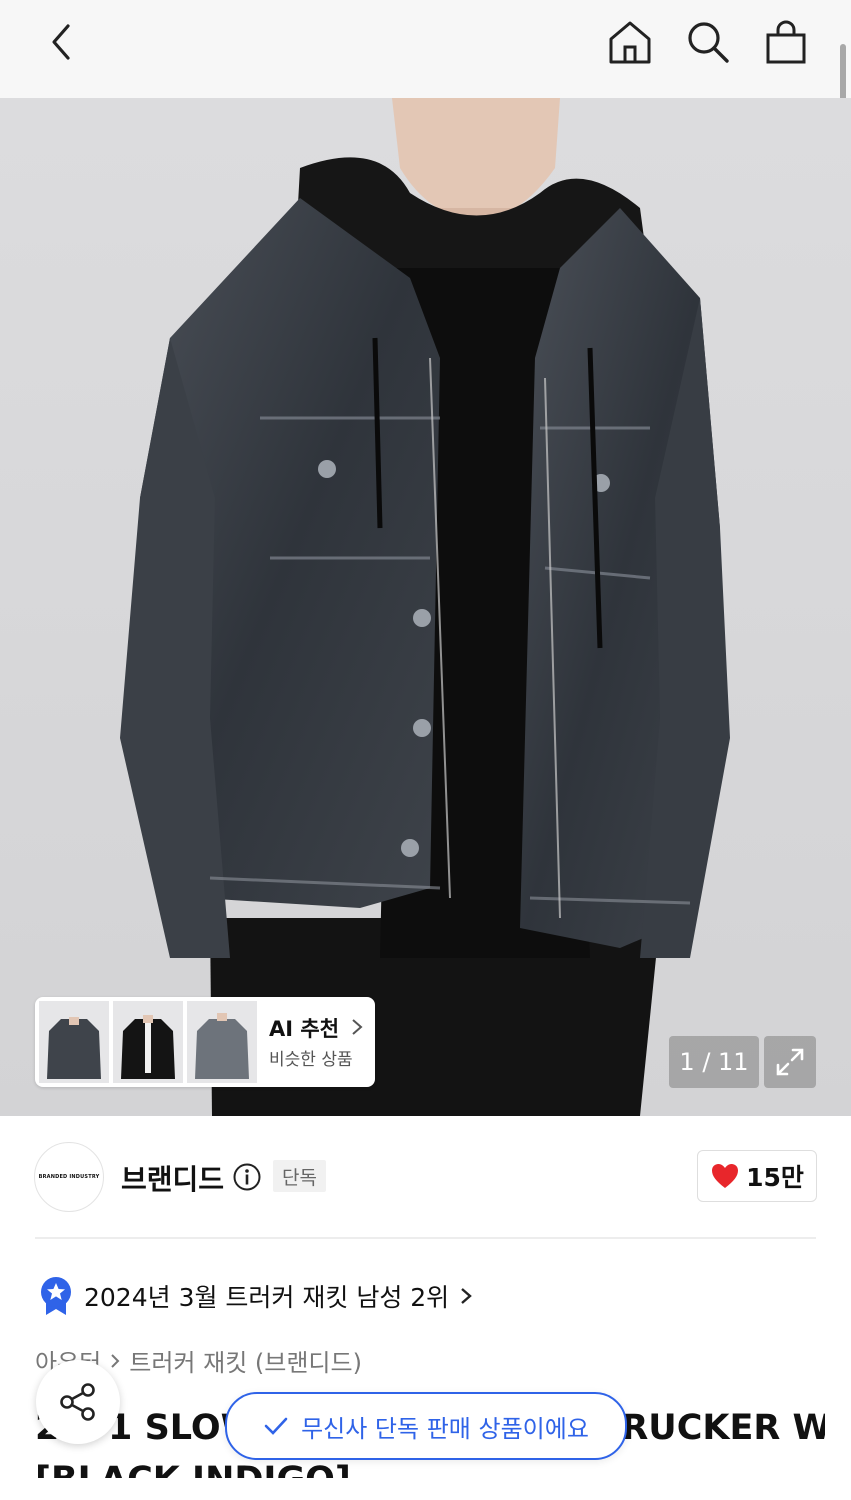  I want to click on like-button: 15만, so click(757, 1176).